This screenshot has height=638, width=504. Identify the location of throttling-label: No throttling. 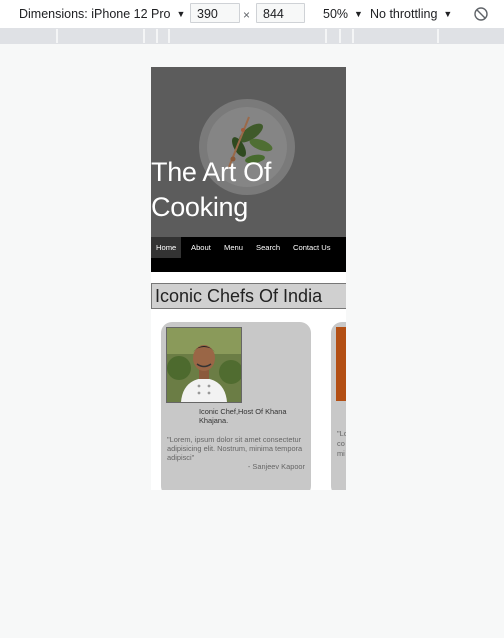
(404, 14).